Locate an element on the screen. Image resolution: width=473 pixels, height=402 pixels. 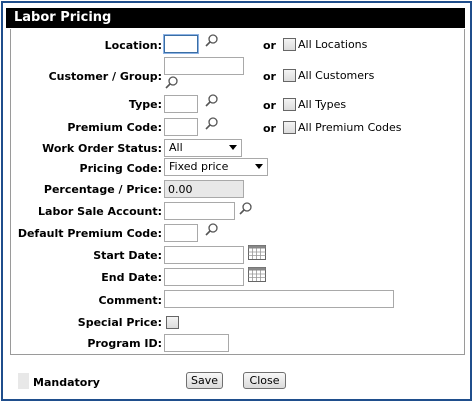
all-types-label: All Types is located at coordinates (322, 104).